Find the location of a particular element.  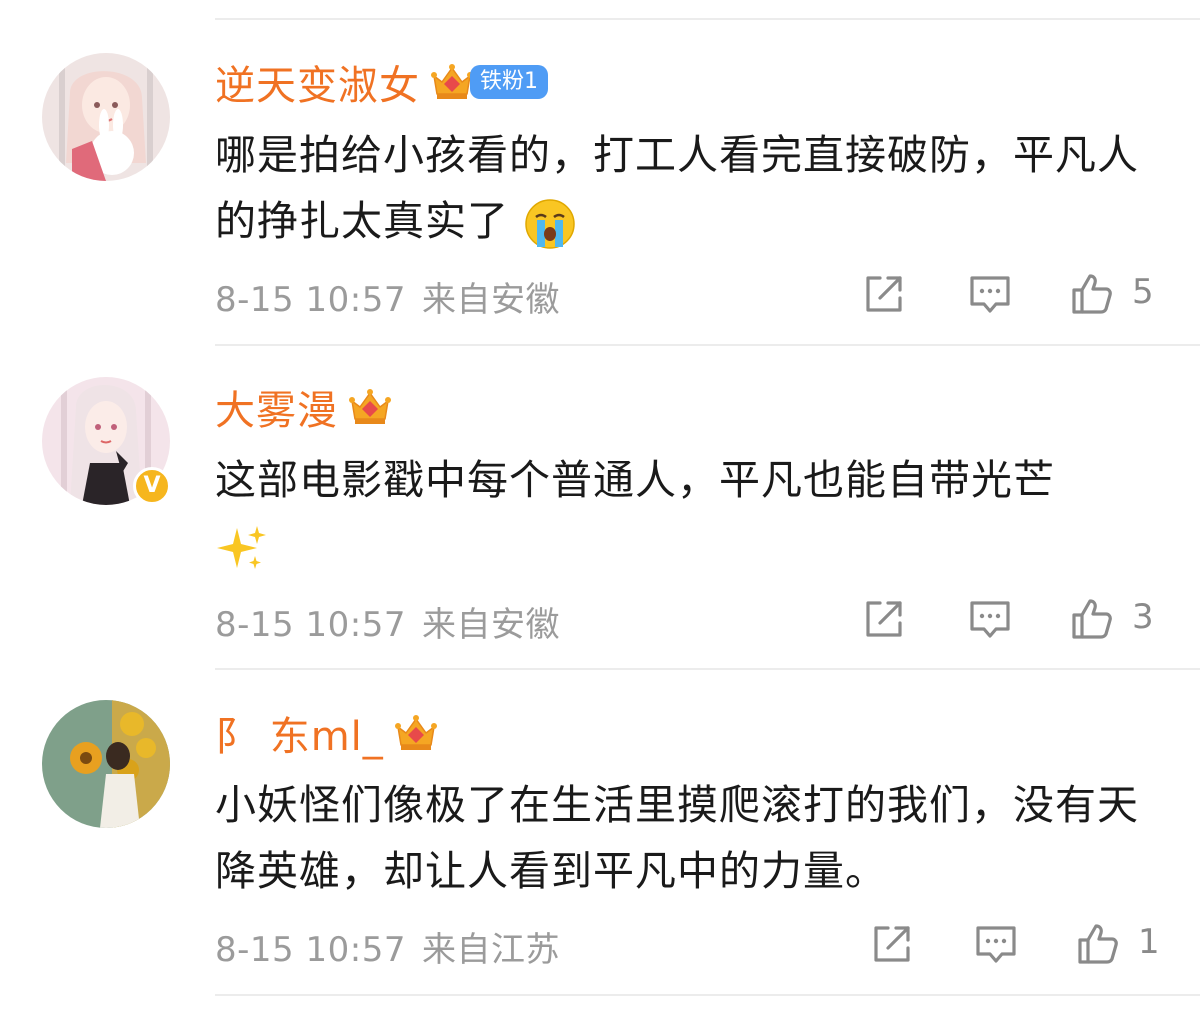

comment-text: 哪是拍给小孩看的，打工人看完直接破防，平凡人的挣扎太真实了 is located at coordinates (680, 188).